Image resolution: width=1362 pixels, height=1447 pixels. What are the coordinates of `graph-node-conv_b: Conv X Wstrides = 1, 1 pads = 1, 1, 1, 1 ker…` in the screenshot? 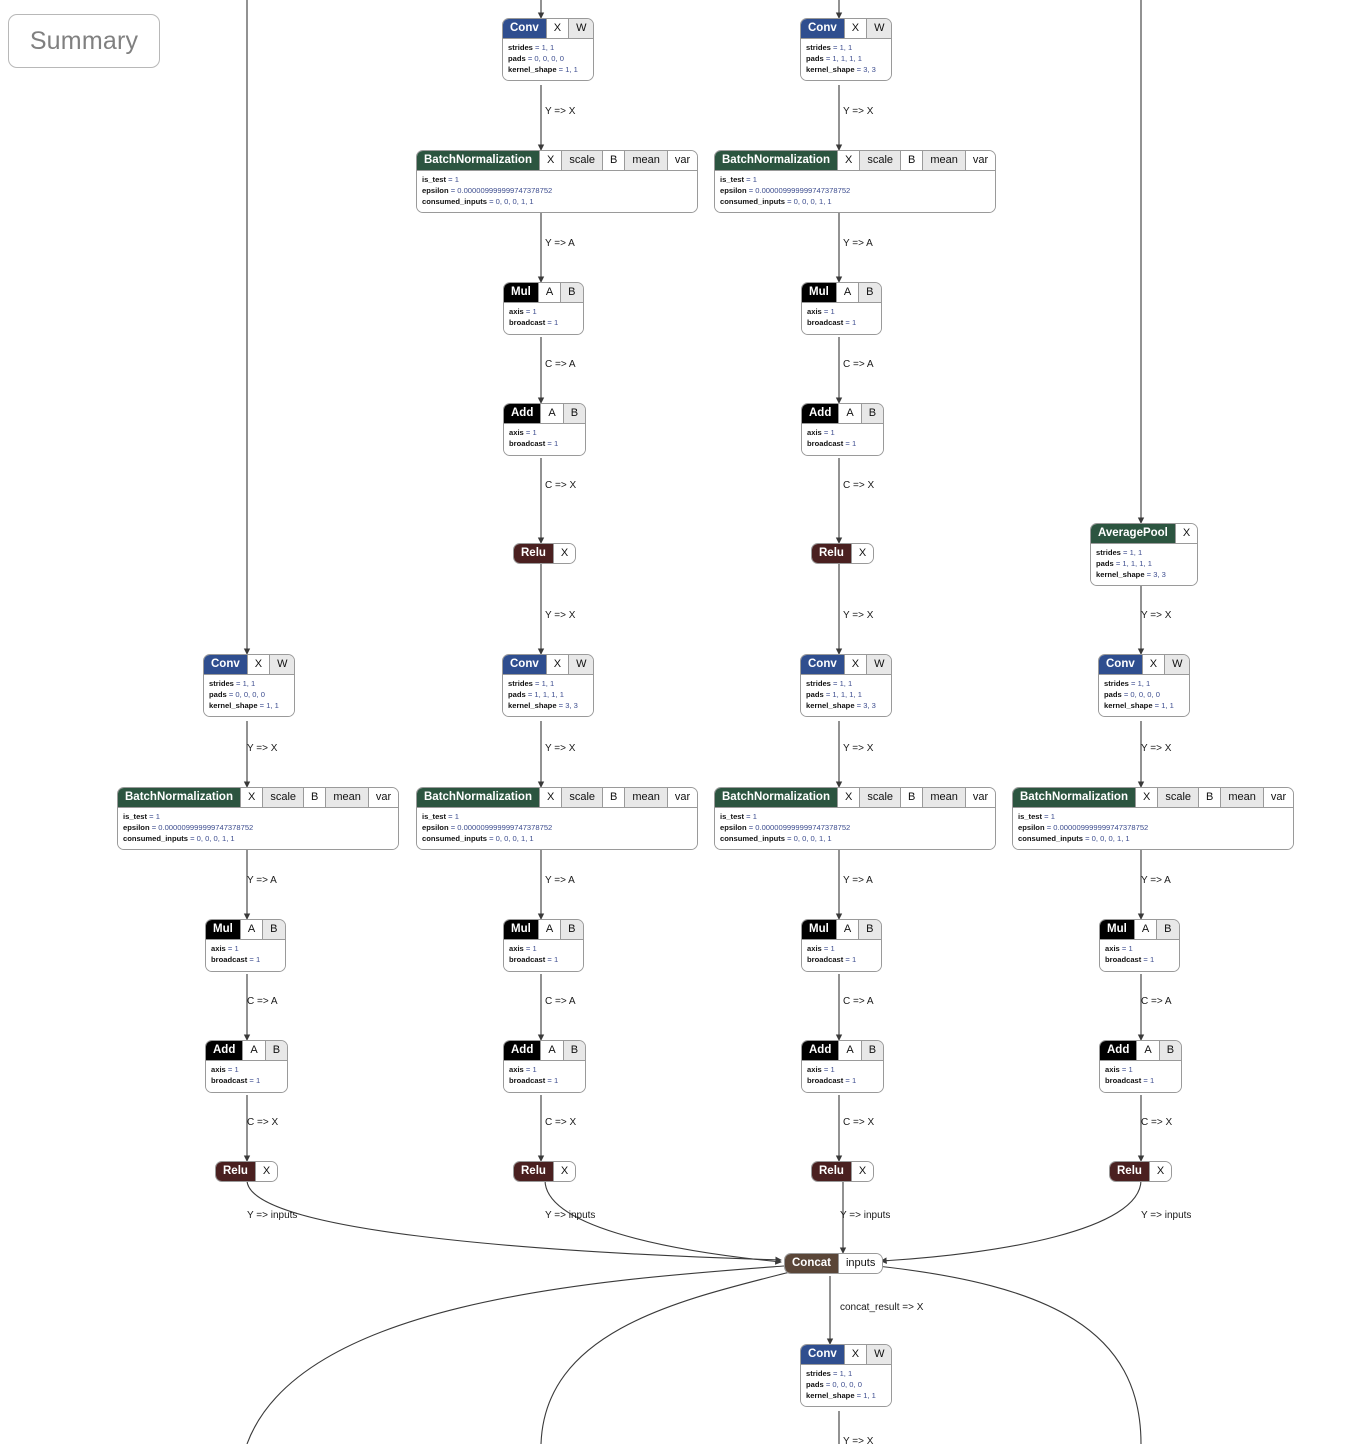 It's located at (548, 686).